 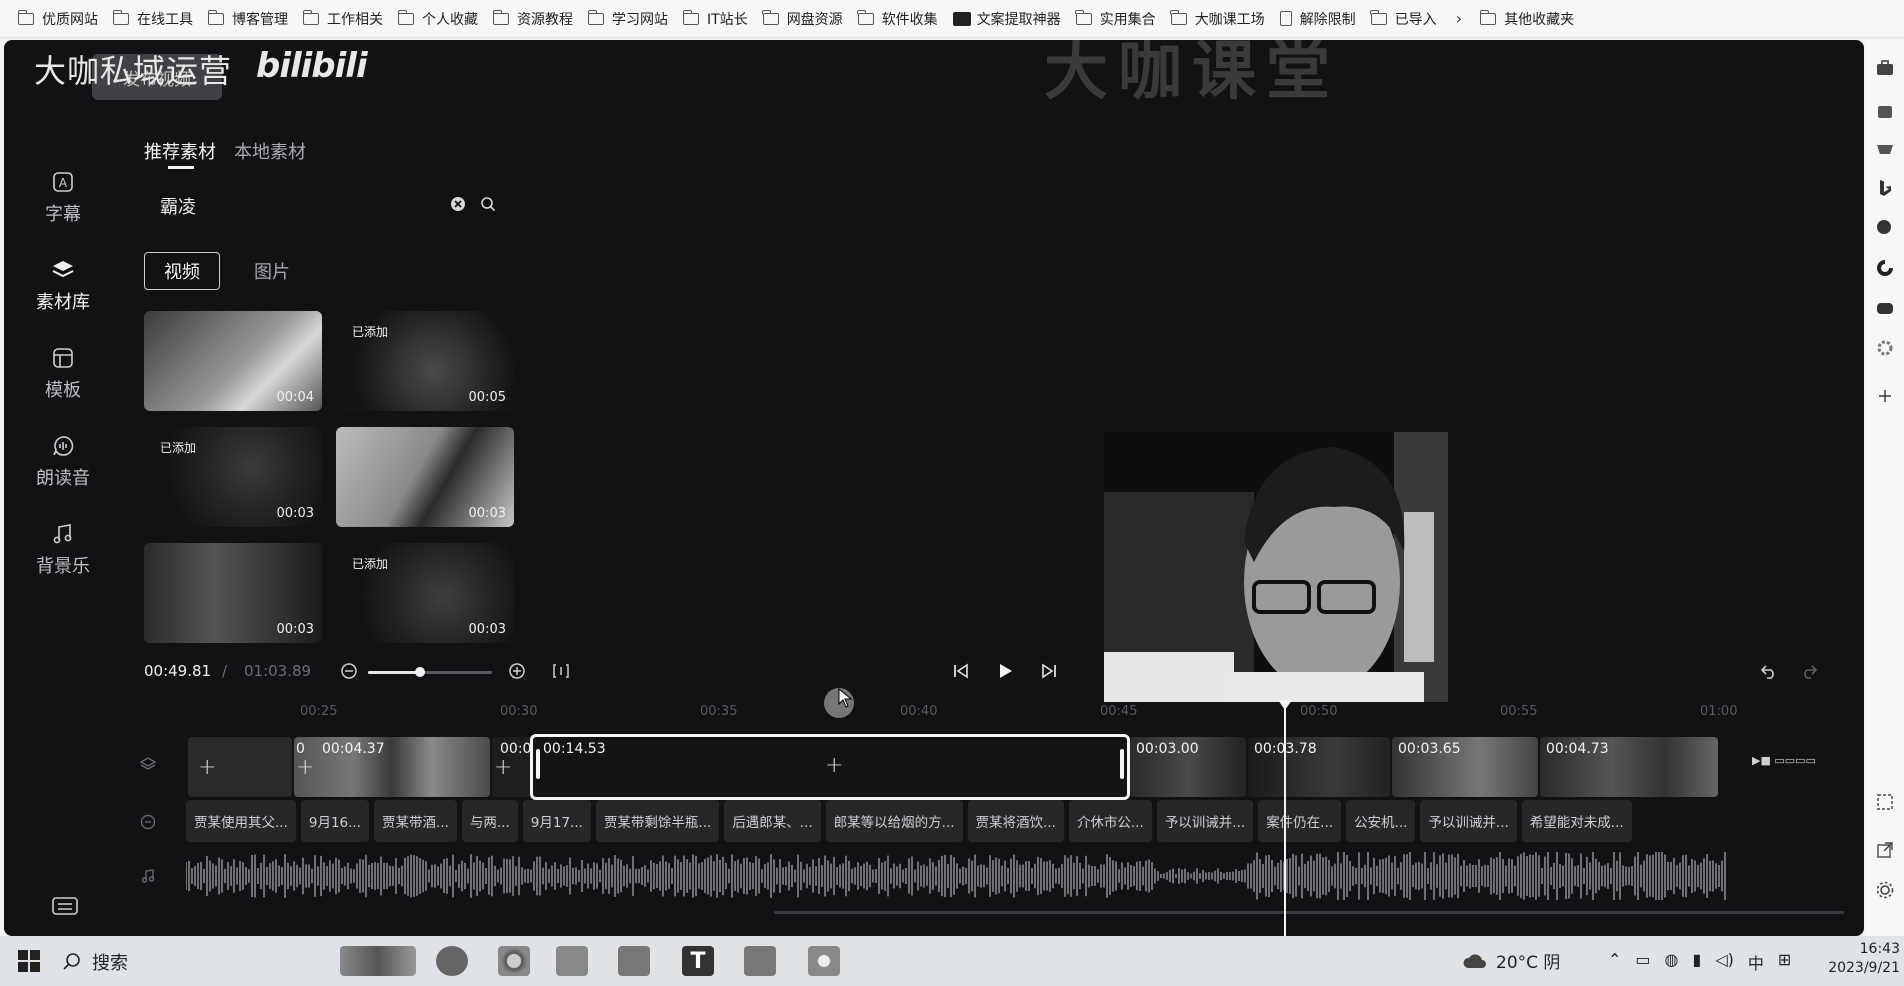 I want to click on wechat-icon: ◍, so click(x=1672, y=962).